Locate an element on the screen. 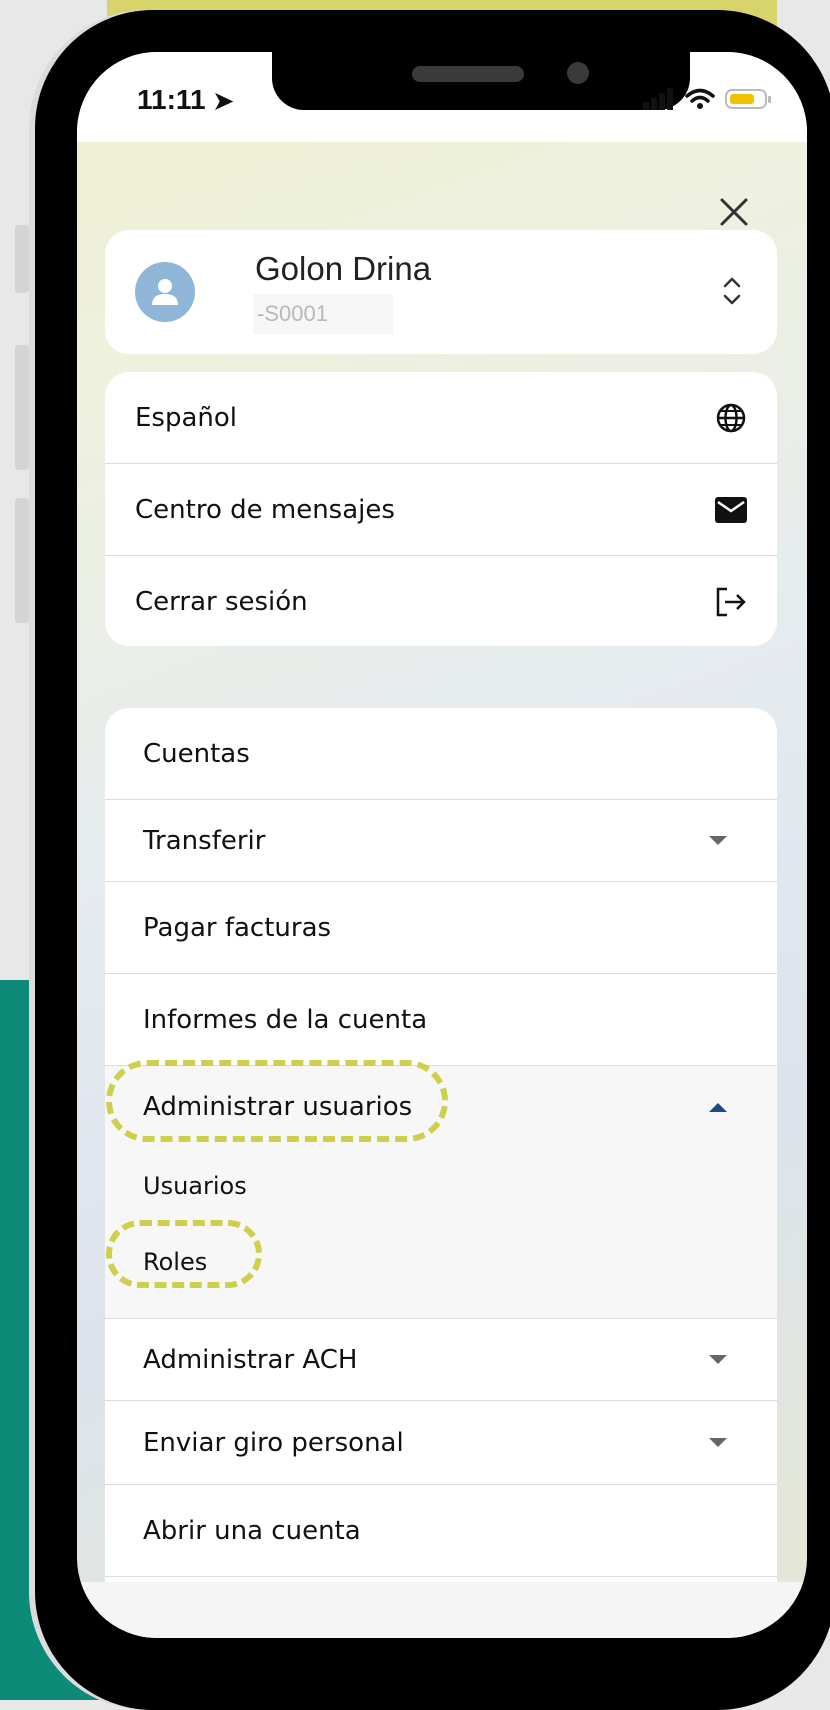 This screenshot has width=830, height=1710. message-center-item: Centro de mensajes is located at coordinates (441, 510).